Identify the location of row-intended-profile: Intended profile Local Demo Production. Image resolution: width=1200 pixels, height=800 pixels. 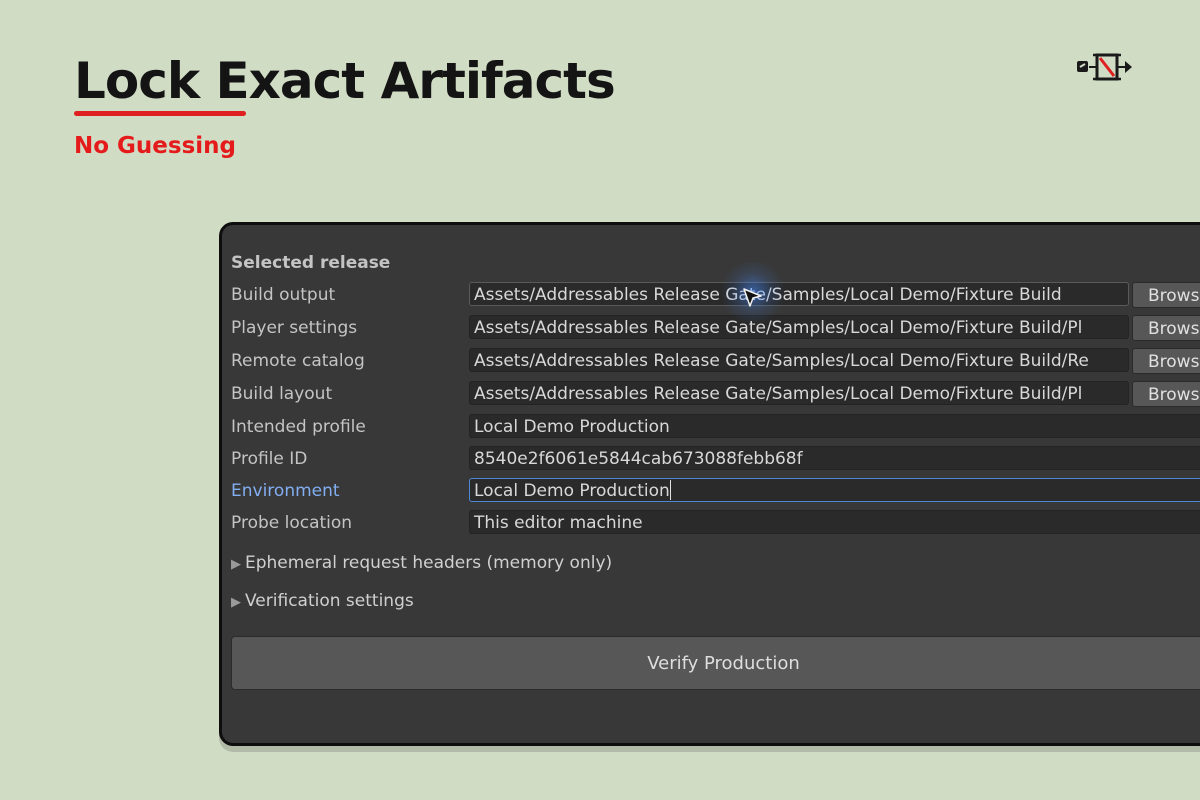
(711, 429).